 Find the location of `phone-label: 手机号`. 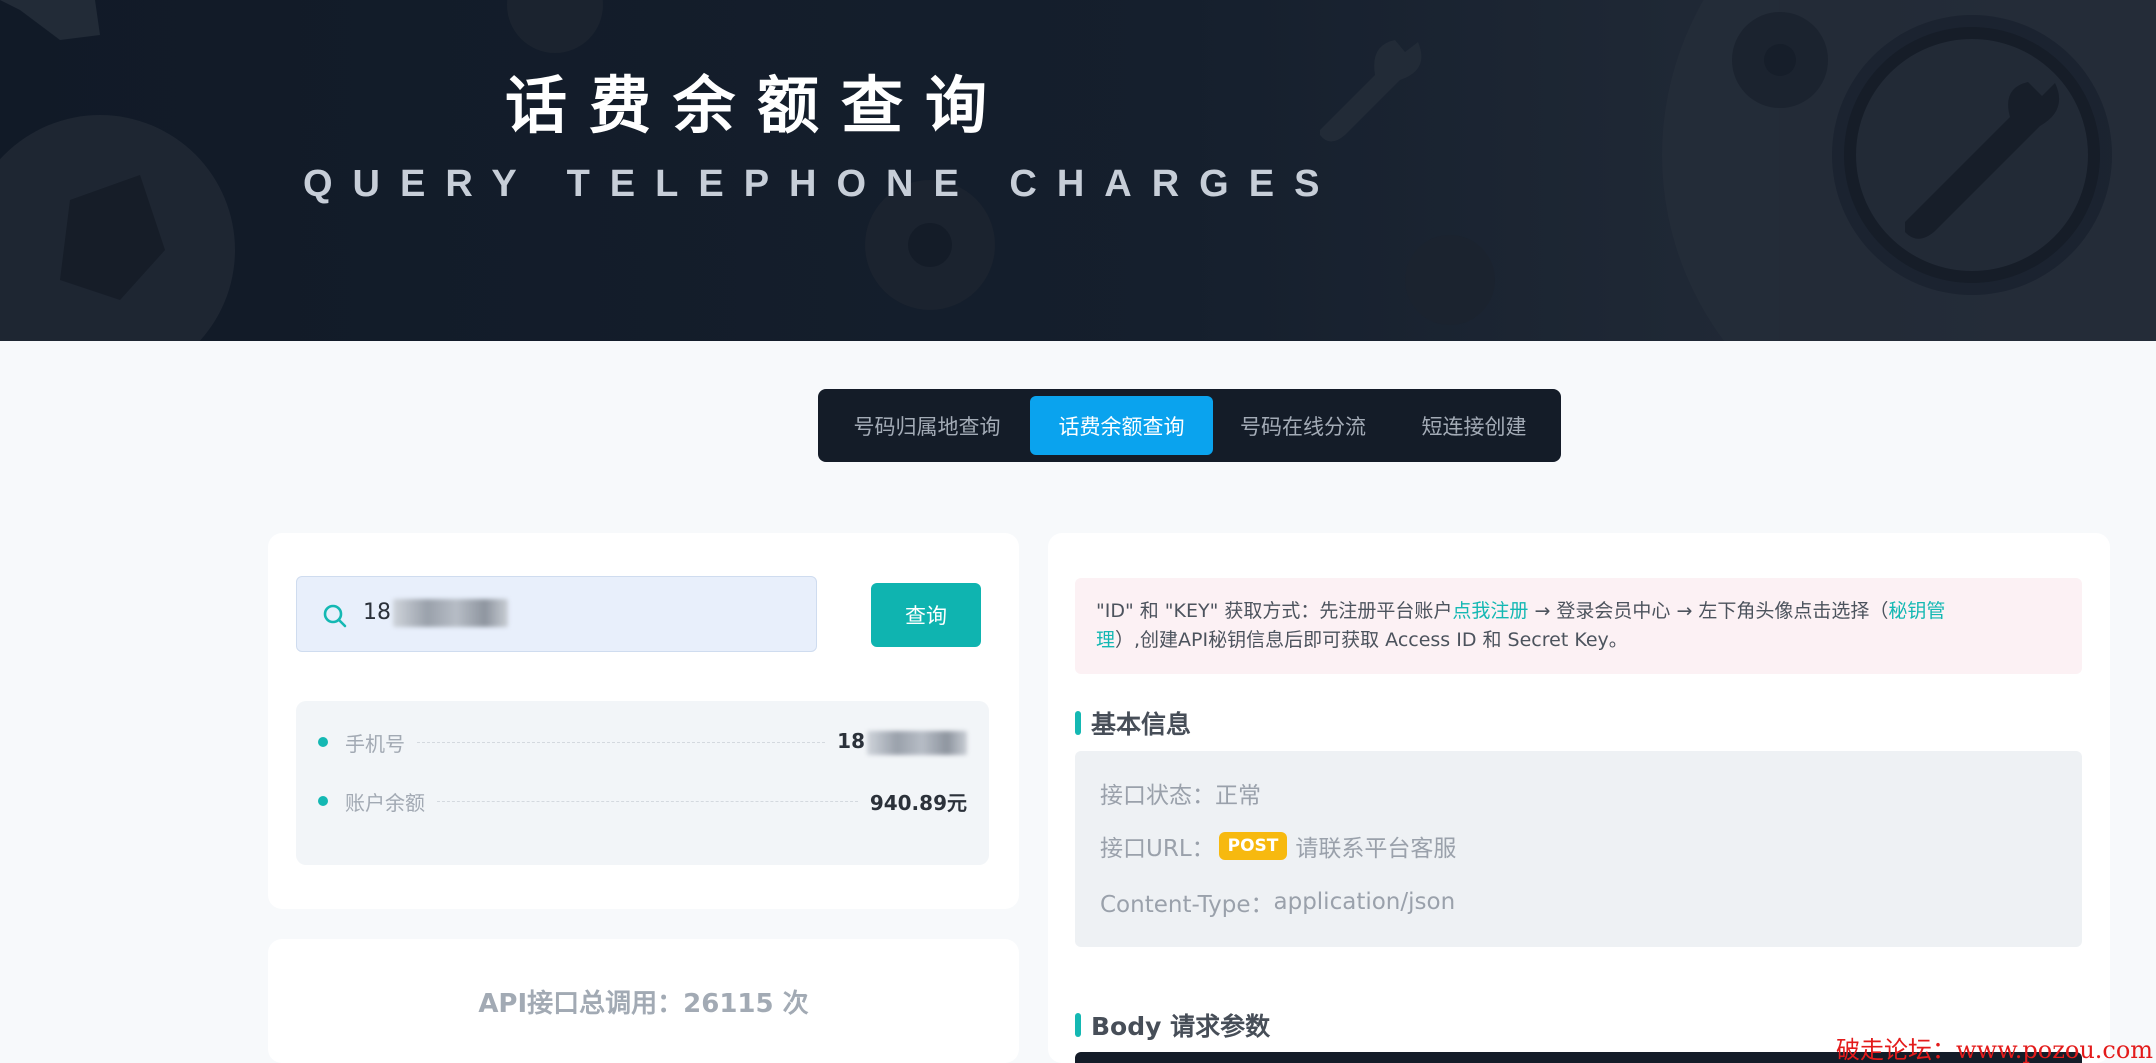

phone-label: 手机号 is located at coordinates (375, 743).